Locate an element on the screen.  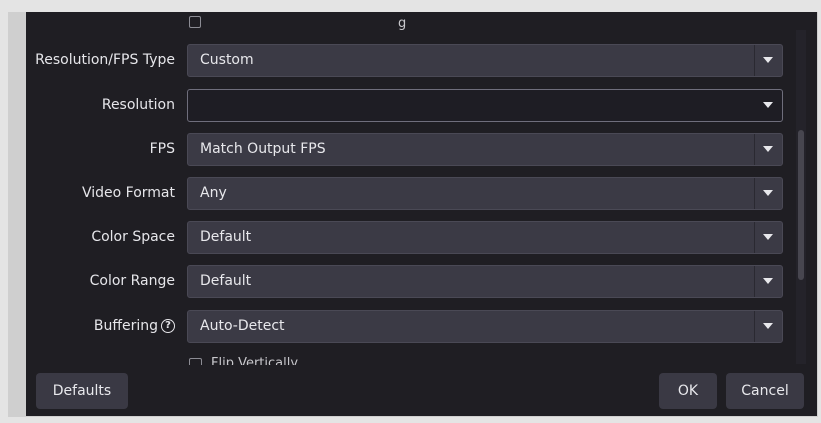
row-resolution-fps-type: Resolution/FPS Type Custom is located at coordinates (406, 60).